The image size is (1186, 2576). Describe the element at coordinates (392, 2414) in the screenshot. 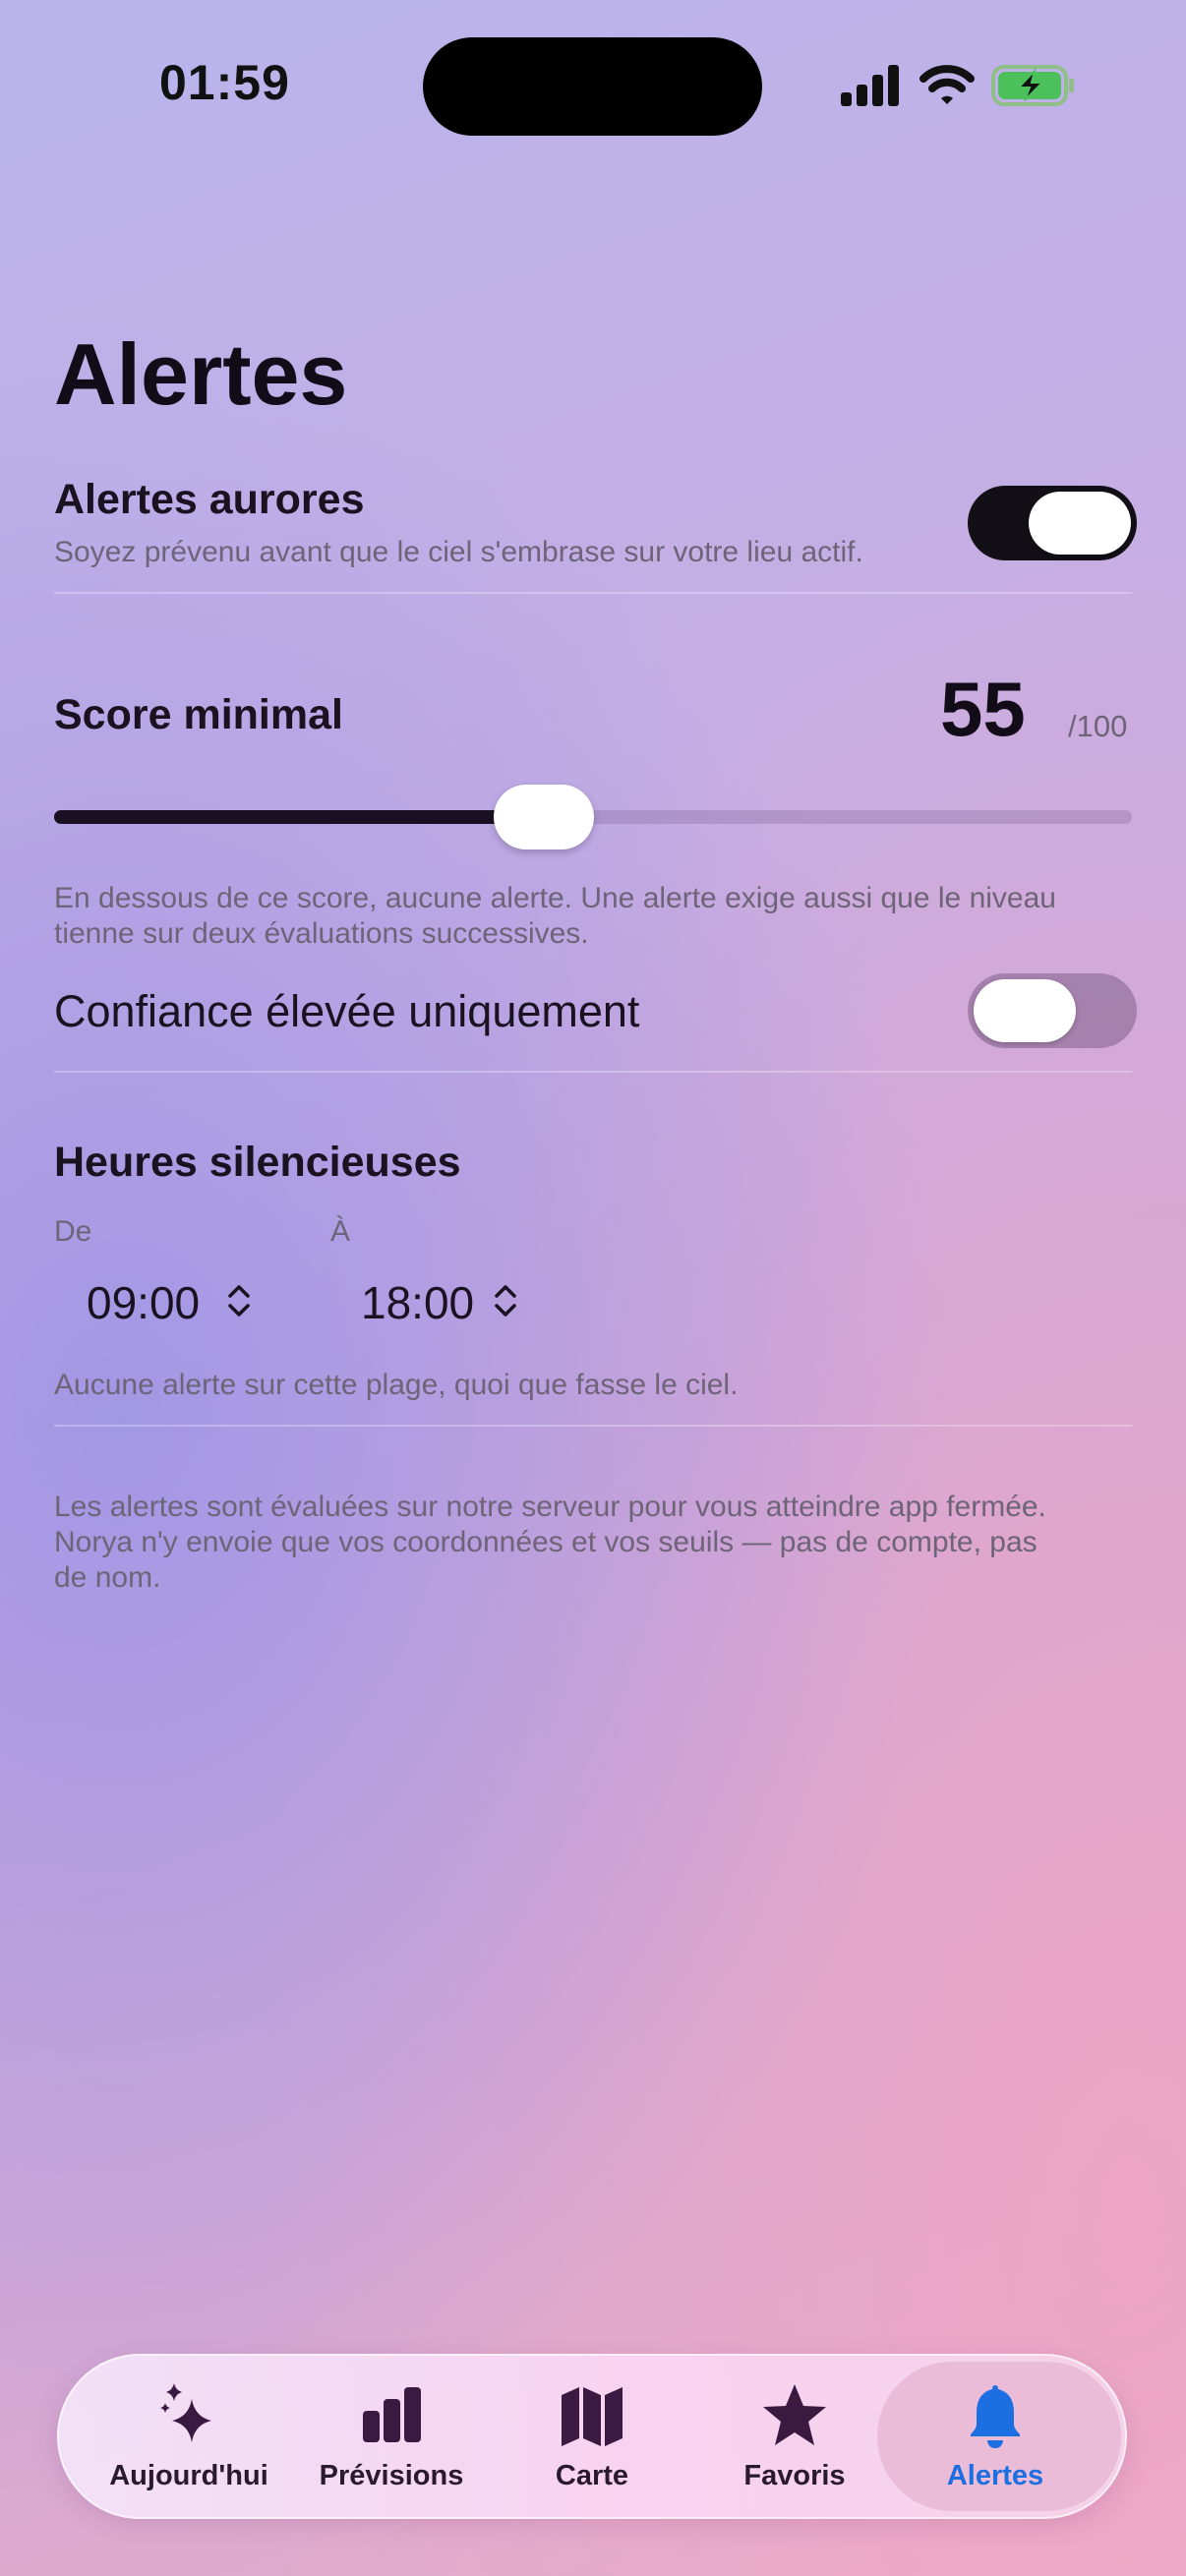

I see `bar-chart-icon` at that location.